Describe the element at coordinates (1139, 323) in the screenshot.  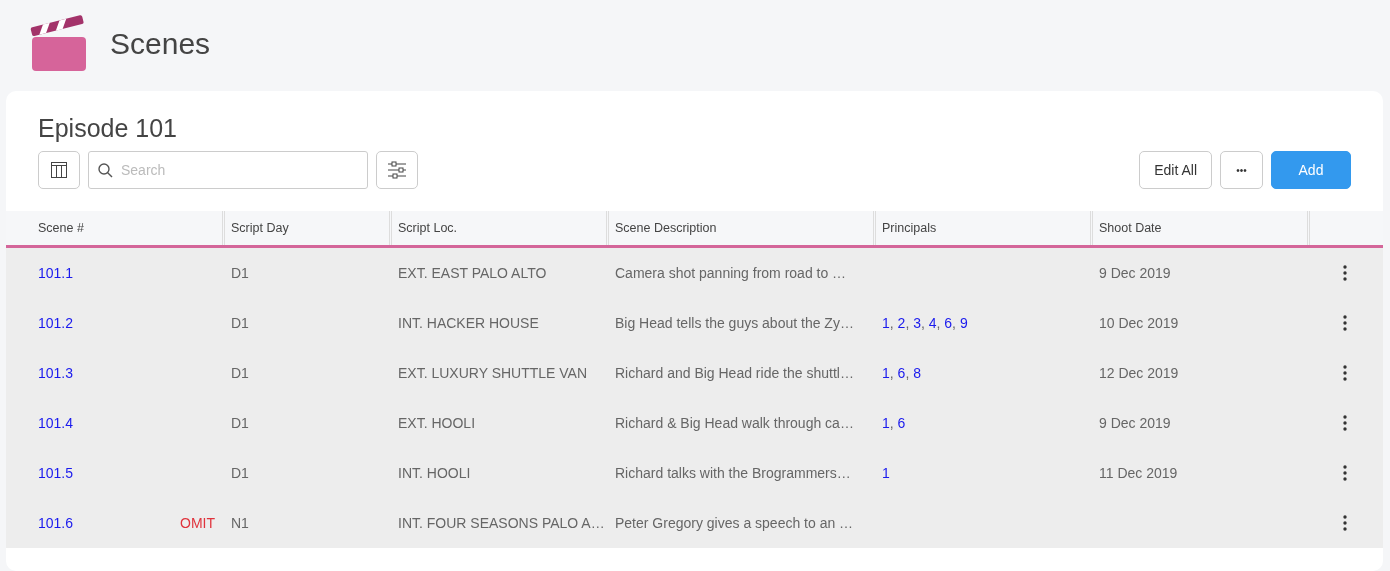
I see `table-cell-text: 10 Dec 2019` at that location.